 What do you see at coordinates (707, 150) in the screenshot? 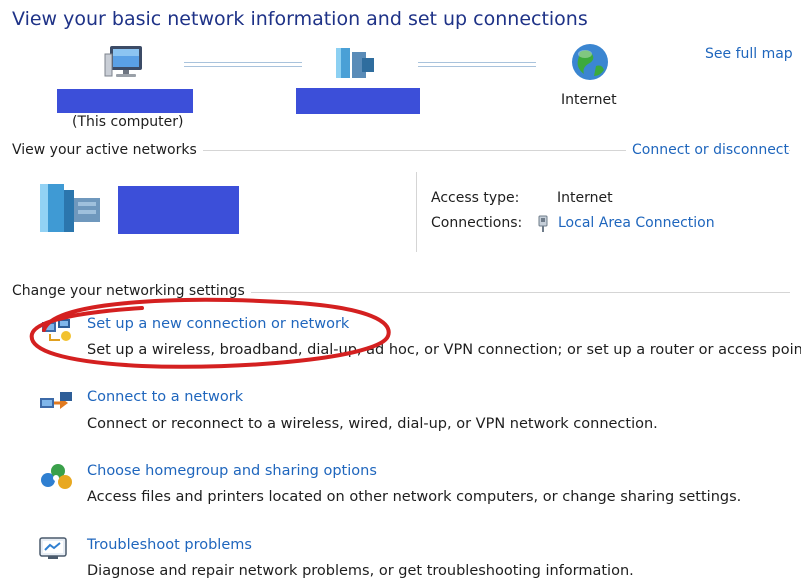
I see `connect-or-disconnect-link: Connect or disconnect` at bounding box center [707, 150].